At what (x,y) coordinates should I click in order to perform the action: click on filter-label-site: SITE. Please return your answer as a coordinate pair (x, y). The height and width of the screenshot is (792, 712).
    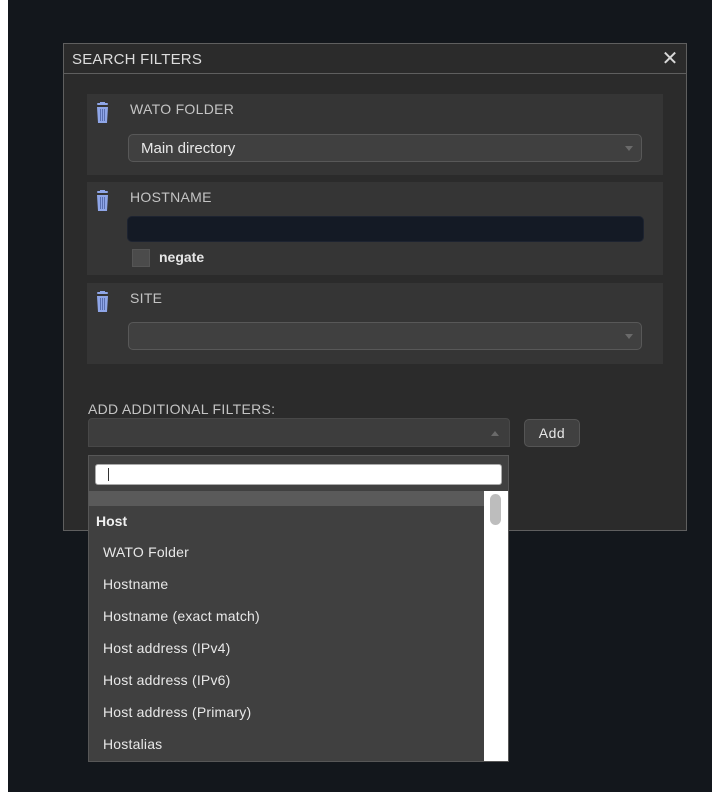
    Looking at the image, I should click on (146, 298).